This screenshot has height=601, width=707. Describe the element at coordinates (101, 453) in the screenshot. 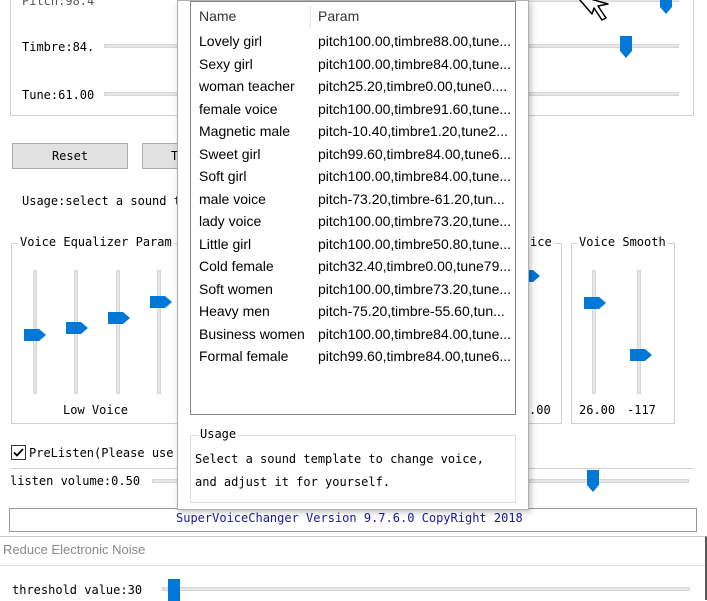

I see `prelisten-label: PreListen(Please use` at that location.